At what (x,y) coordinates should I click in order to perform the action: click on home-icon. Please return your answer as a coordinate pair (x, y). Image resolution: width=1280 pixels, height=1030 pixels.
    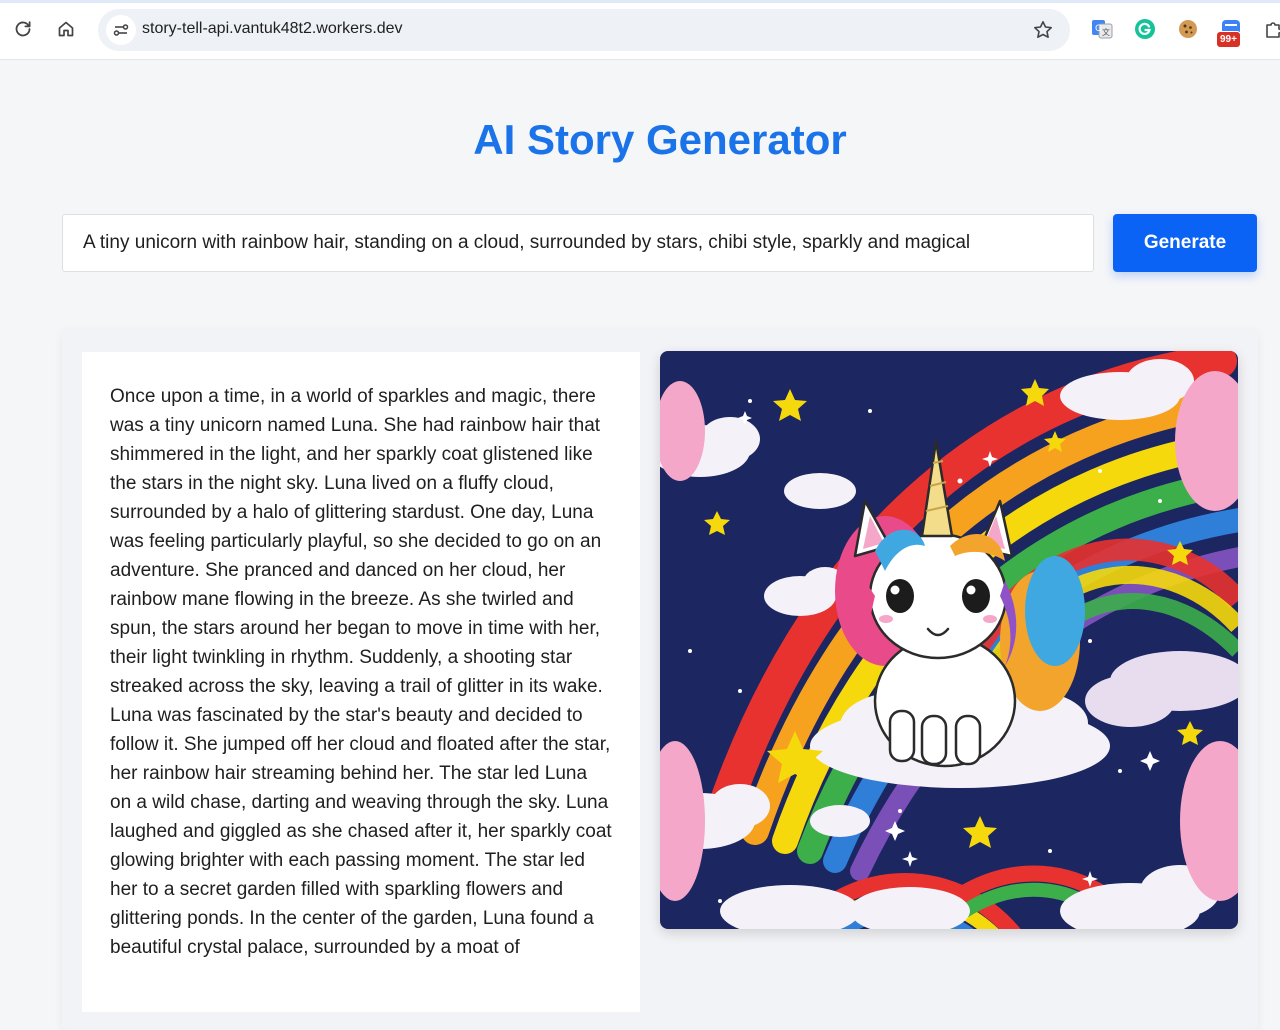
    Looking at the image, I should click on (66, 29).